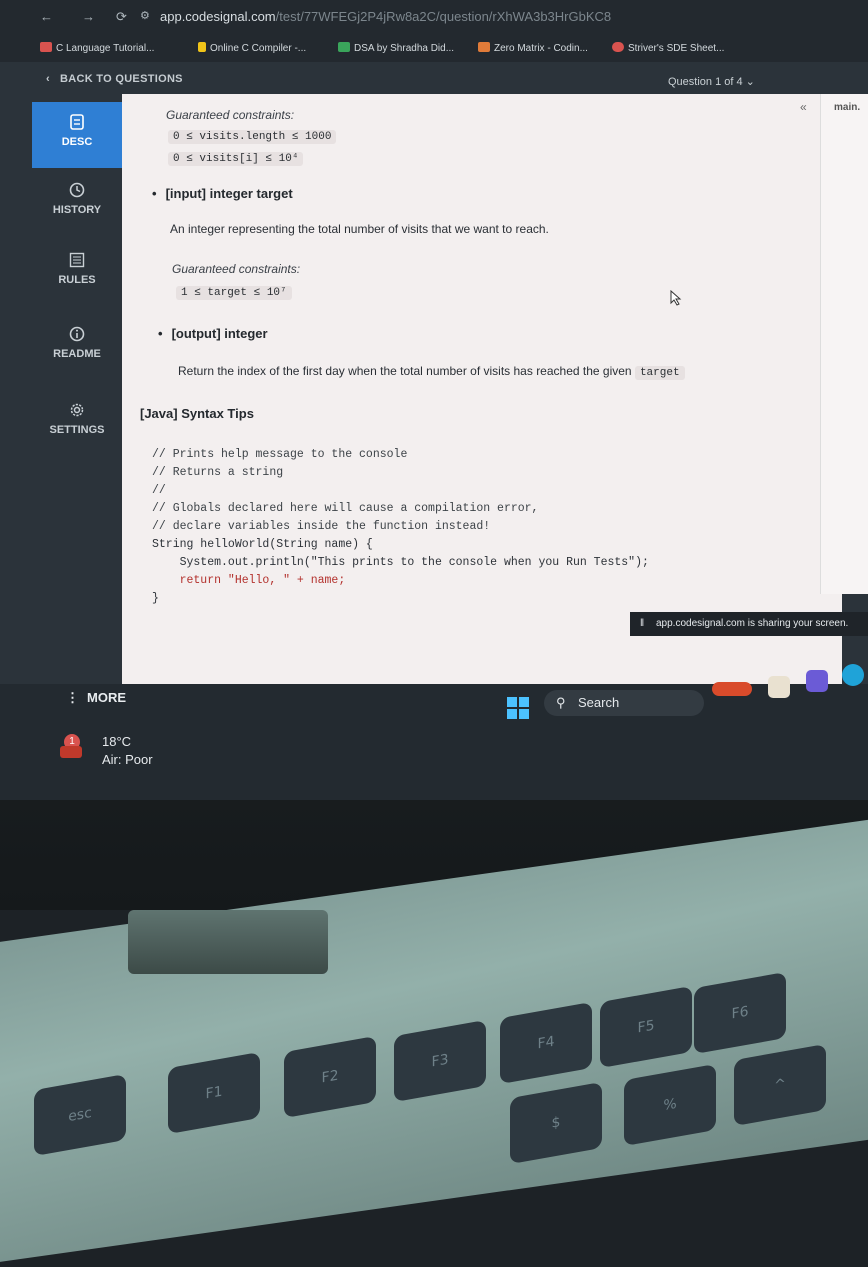 This screenshot has width=868, height=1267. What do you see at coordinates (642, 623) in the screenshot?
I see `pause-icon: ‖` at bounding box center [642, 623].